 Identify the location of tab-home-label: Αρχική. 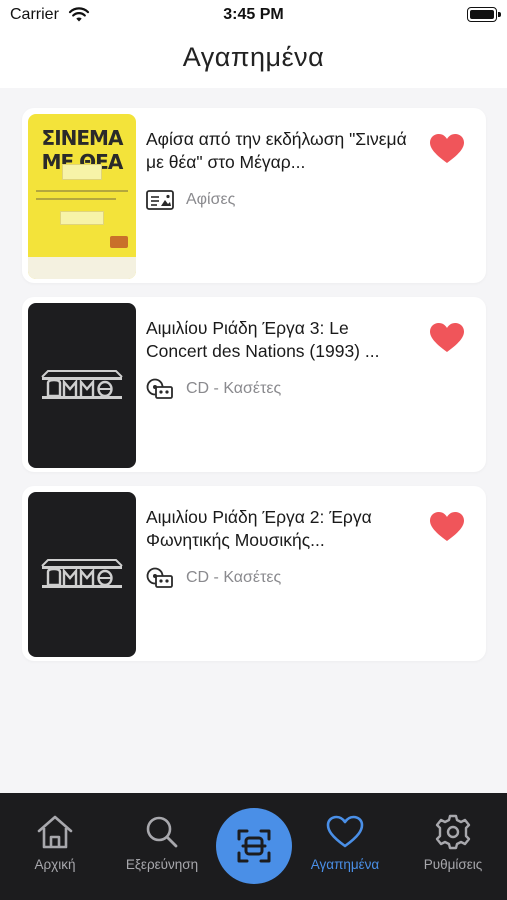
(55, 864).